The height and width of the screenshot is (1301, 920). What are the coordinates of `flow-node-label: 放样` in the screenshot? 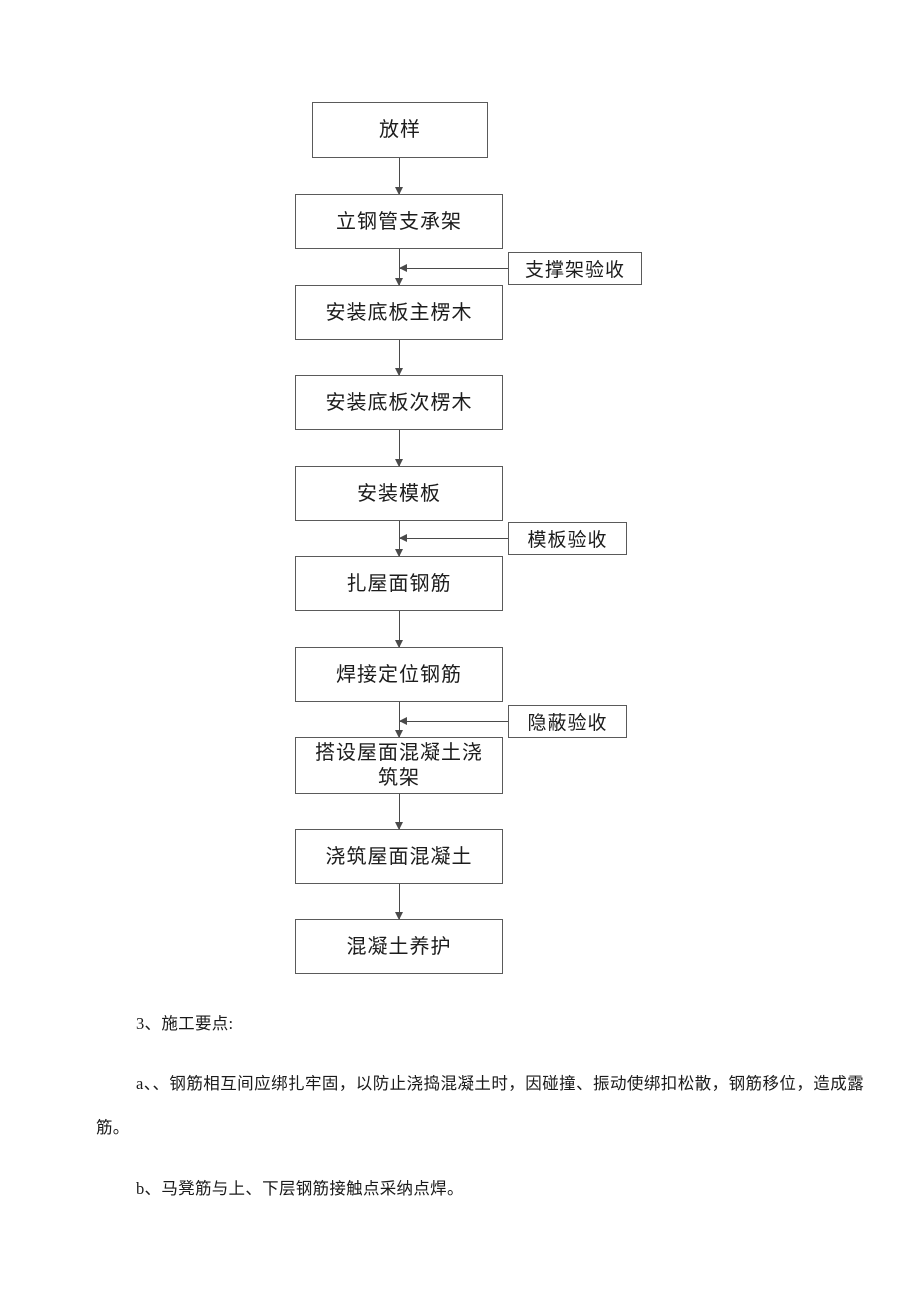 It's located at (400, 130).